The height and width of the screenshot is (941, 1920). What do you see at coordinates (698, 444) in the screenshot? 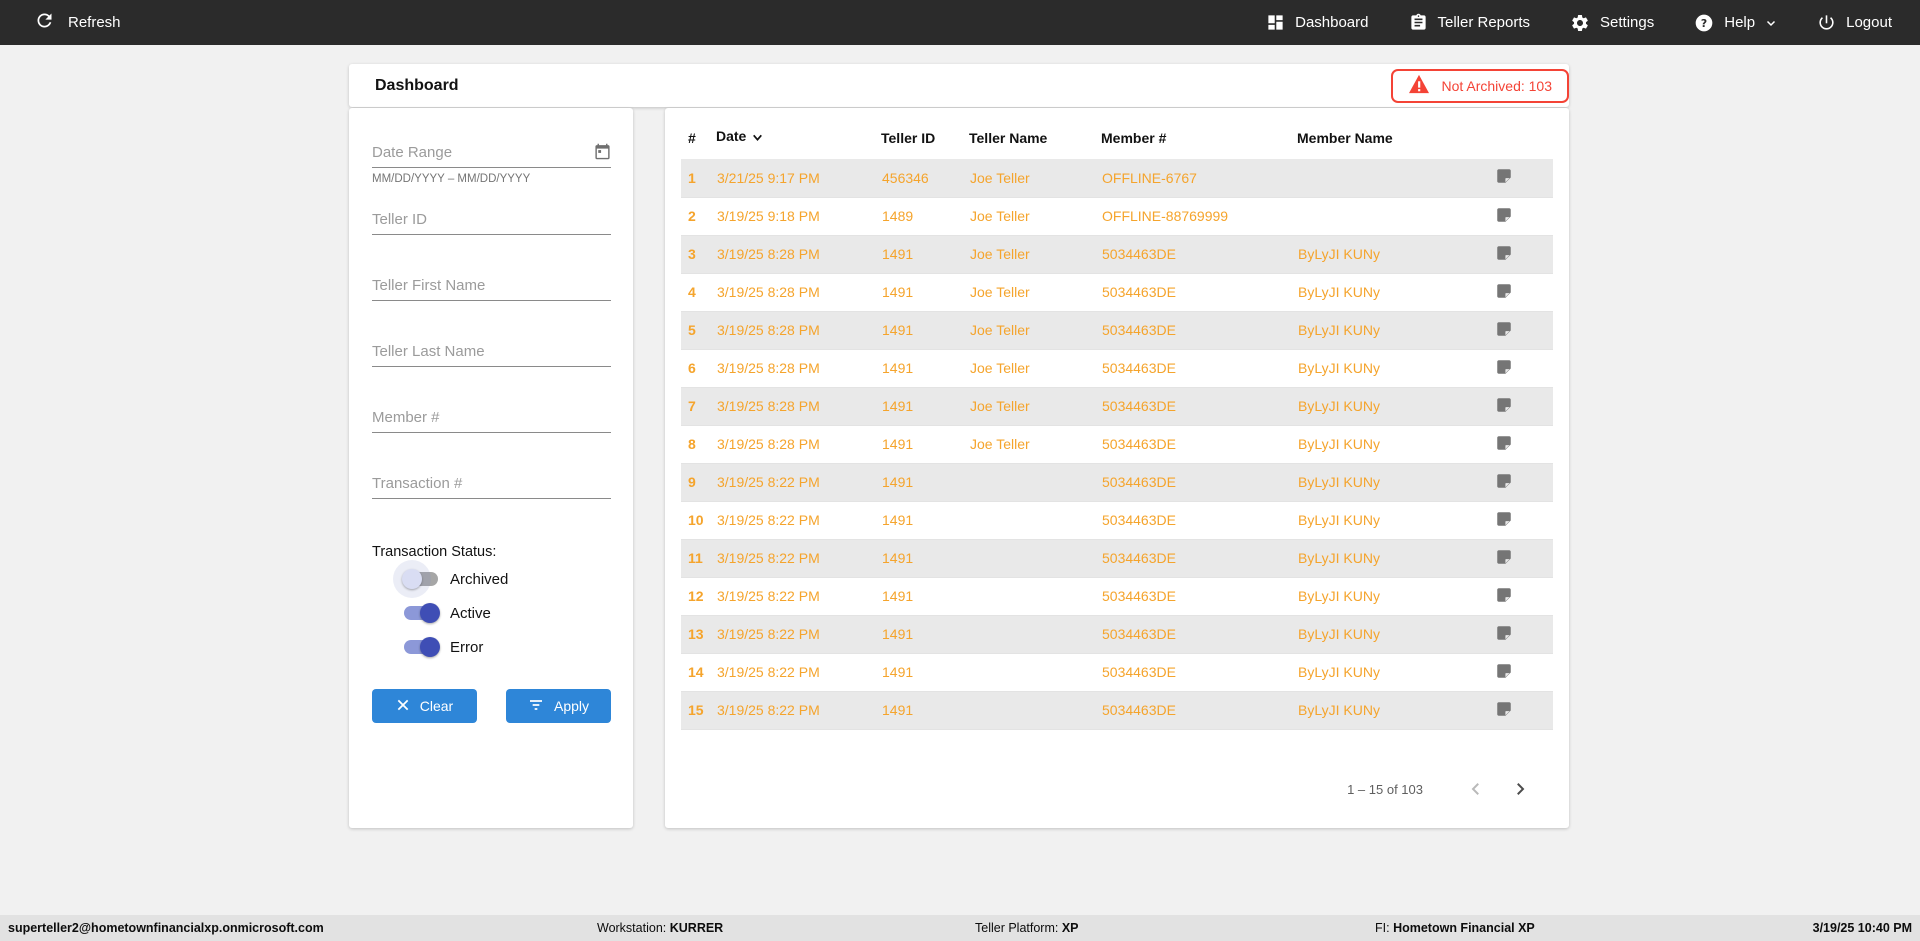
I see `row-number: 8` at bounding box center [698, 444].